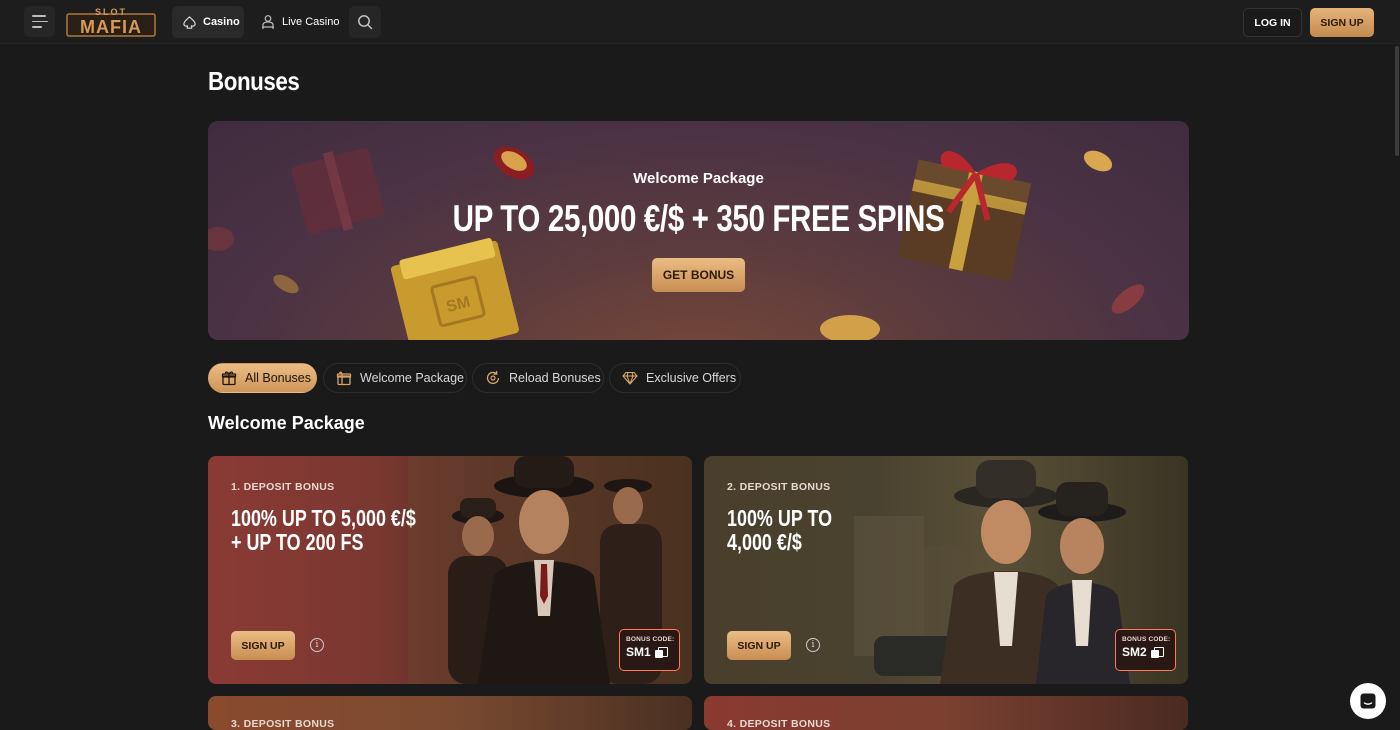  Describe the element at coordinates (779, 487) in the screenshot. I see `card-label: 2. DEPOSIT BONUS` at that location.